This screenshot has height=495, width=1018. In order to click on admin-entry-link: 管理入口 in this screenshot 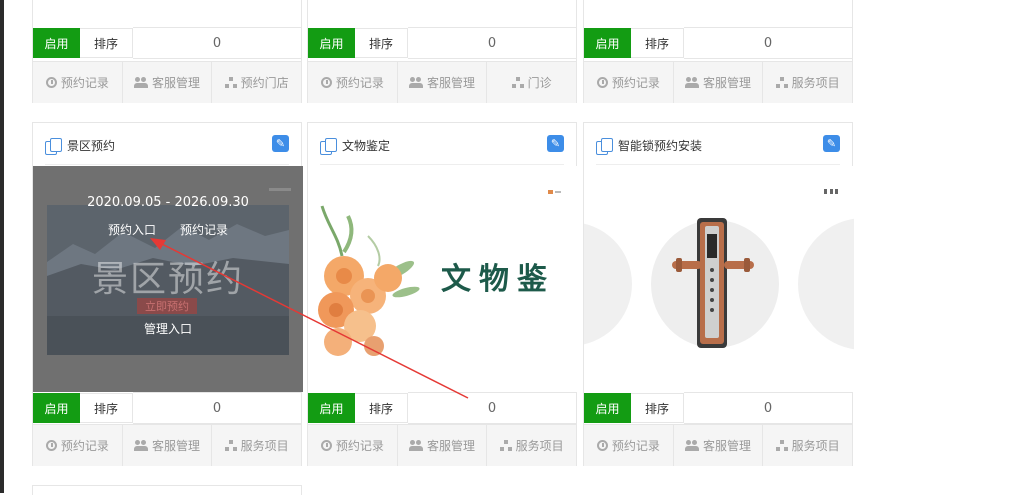, I will do `click(168, 328)`.